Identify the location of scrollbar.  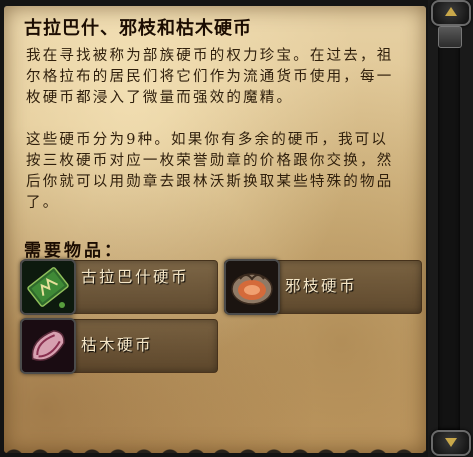
(450, 228).